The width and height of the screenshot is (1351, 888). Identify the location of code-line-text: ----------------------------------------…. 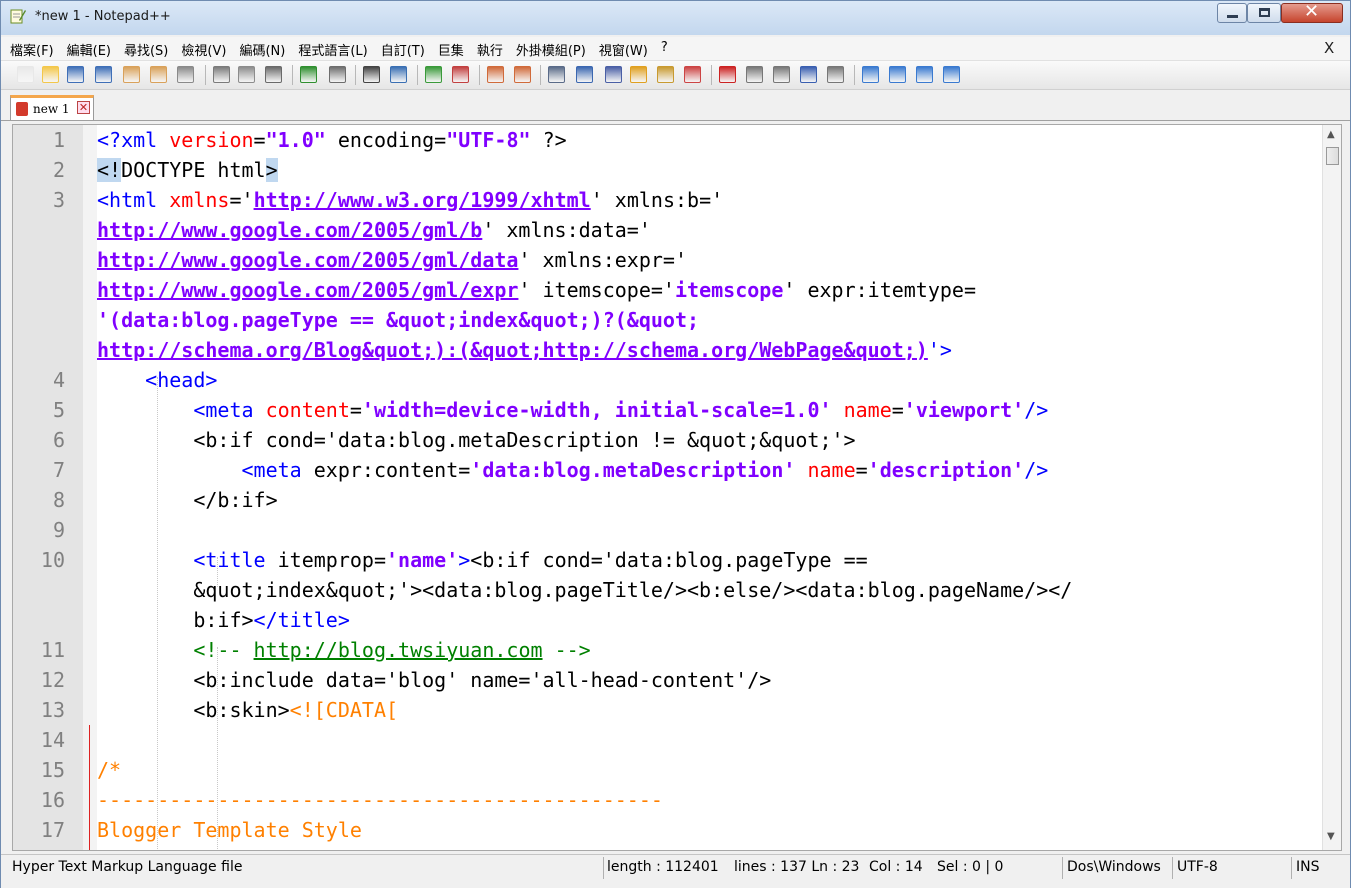
(380, 800).